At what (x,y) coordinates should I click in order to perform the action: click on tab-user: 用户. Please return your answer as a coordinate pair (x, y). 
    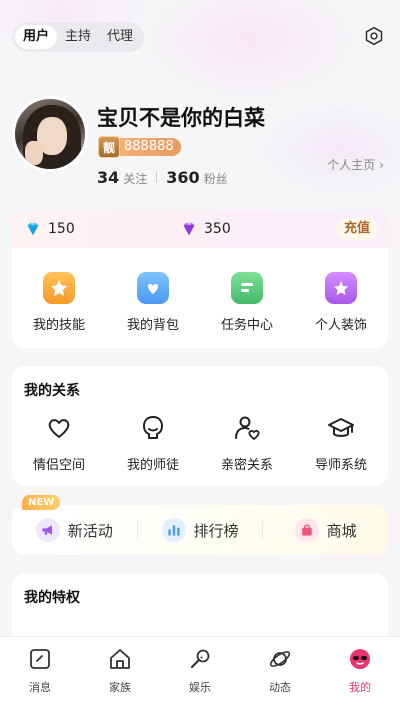
    Looking at the image, I should click on (36, 37).